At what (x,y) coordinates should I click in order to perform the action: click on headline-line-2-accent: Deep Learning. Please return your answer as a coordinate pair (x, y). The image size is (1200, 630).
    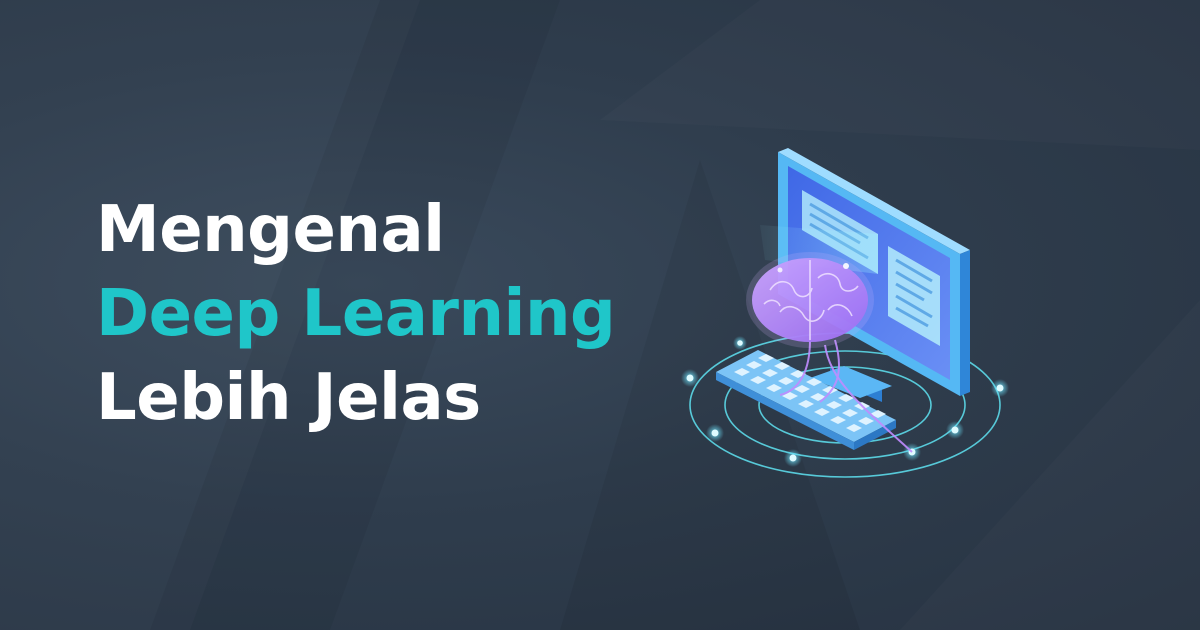
    Looking at the image, I should click on (356, 314).